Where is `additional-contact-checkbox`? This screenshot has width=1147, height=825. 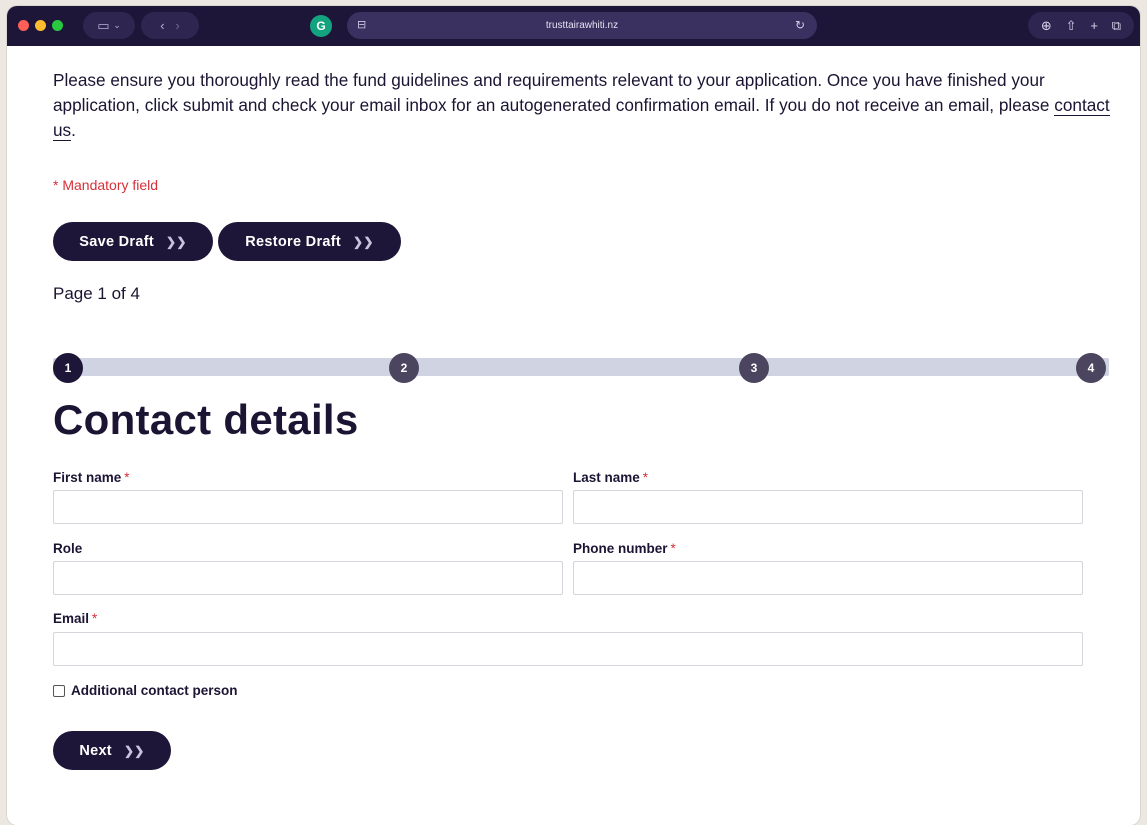 additional-contact-checkbox is located at coordinates (59, 690).